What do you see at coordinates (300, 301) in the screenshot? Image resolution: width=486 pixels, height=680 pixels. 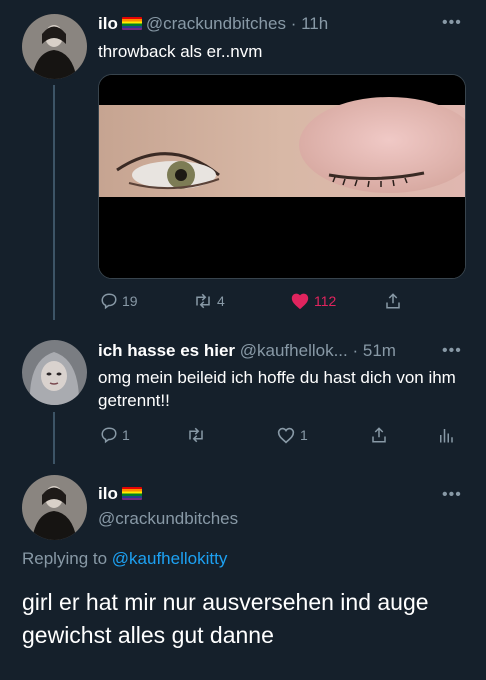 I see `heart-filled-icon` at bounding box center [300, 301].